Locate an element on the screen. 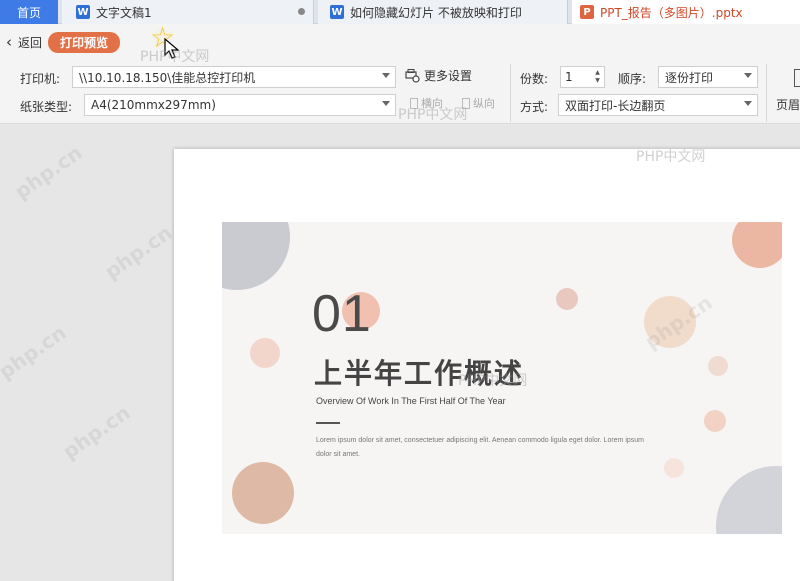 Image resolution: width=800 pixels, height=581 pixels. page-landscape-icon is located at coordinates (414, 103).